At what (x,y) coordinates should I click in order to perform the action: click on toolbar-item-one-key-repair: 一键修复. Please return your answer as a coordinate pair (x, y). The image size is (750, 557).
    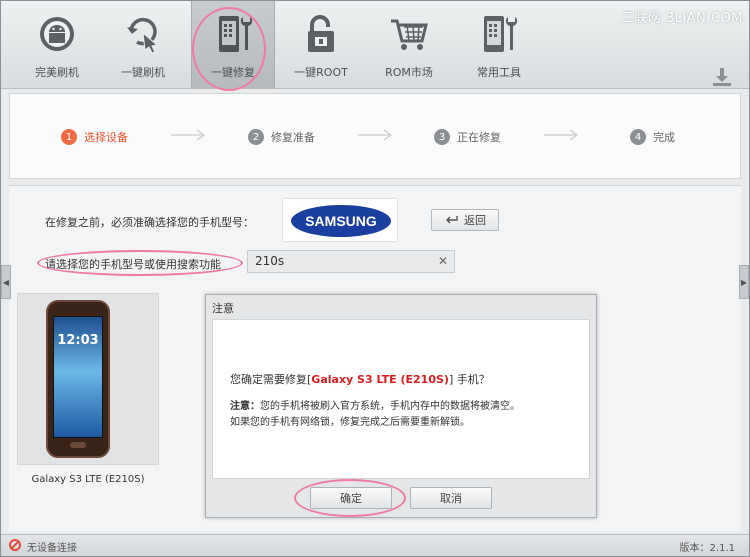
    Looking at the image, I should click on (233, 45).